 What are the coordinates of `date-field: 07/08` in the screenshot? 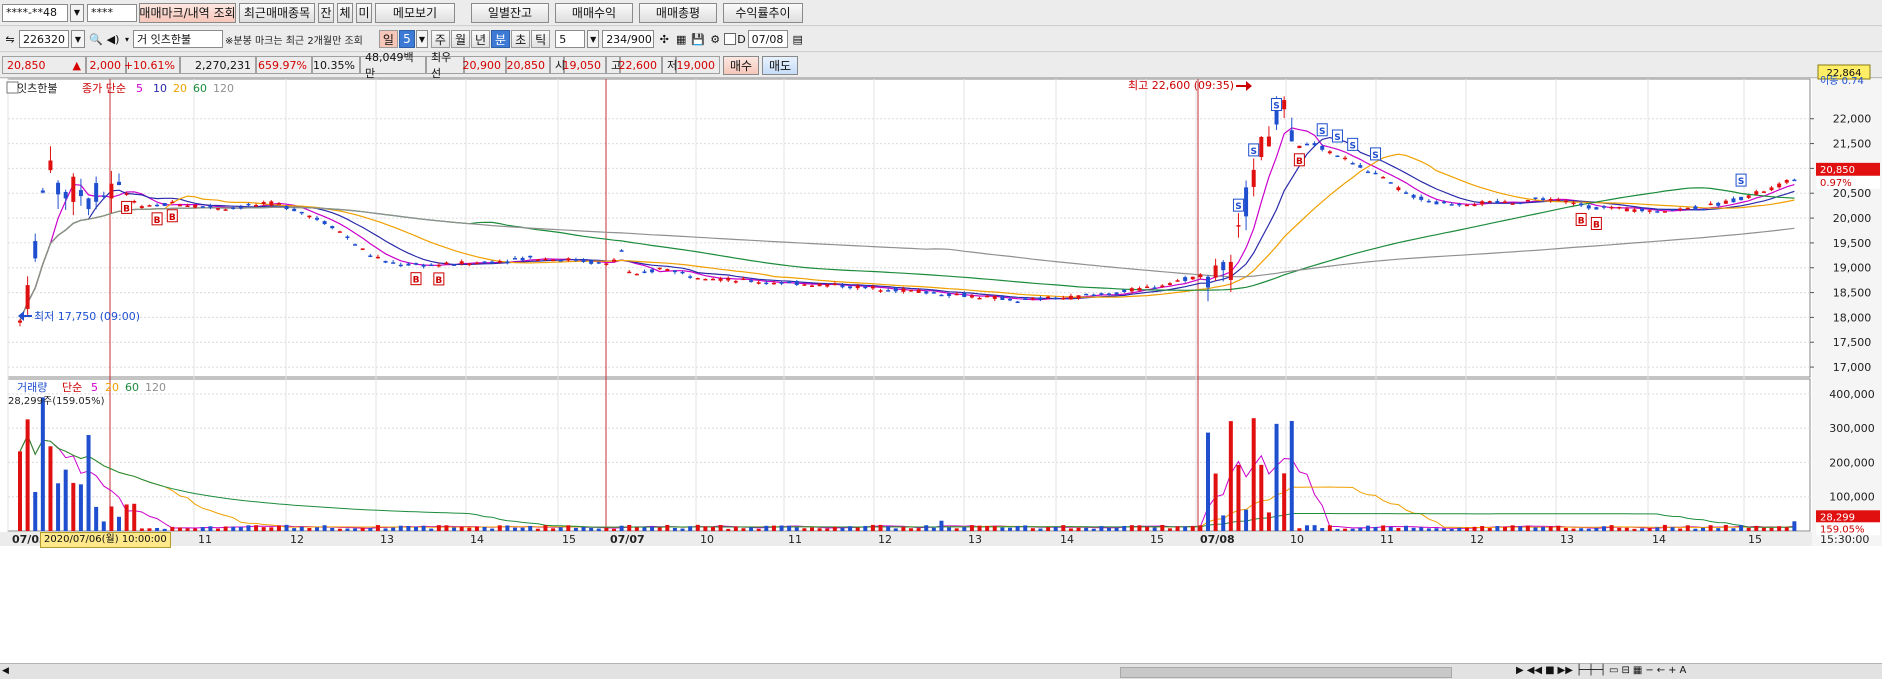 It's located at (767, 39).